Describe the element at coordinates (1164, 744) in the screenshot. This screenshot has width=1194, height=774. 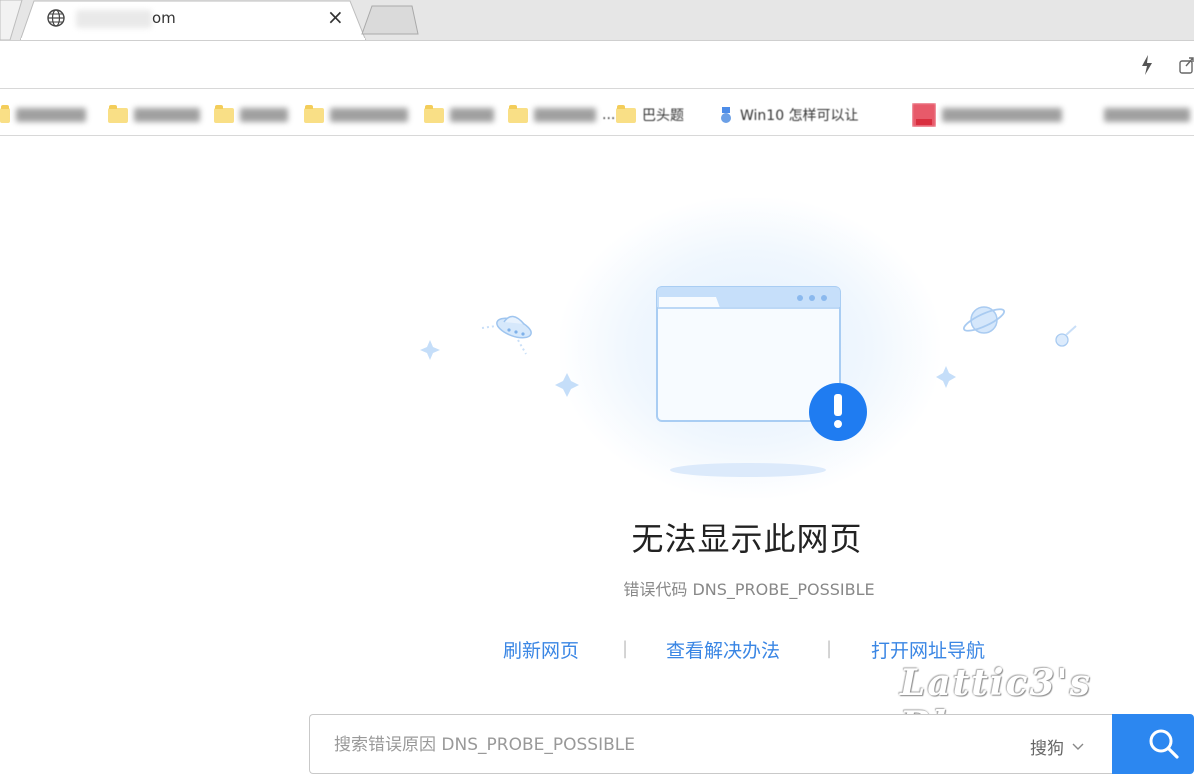
I see `search-icon` at that location.